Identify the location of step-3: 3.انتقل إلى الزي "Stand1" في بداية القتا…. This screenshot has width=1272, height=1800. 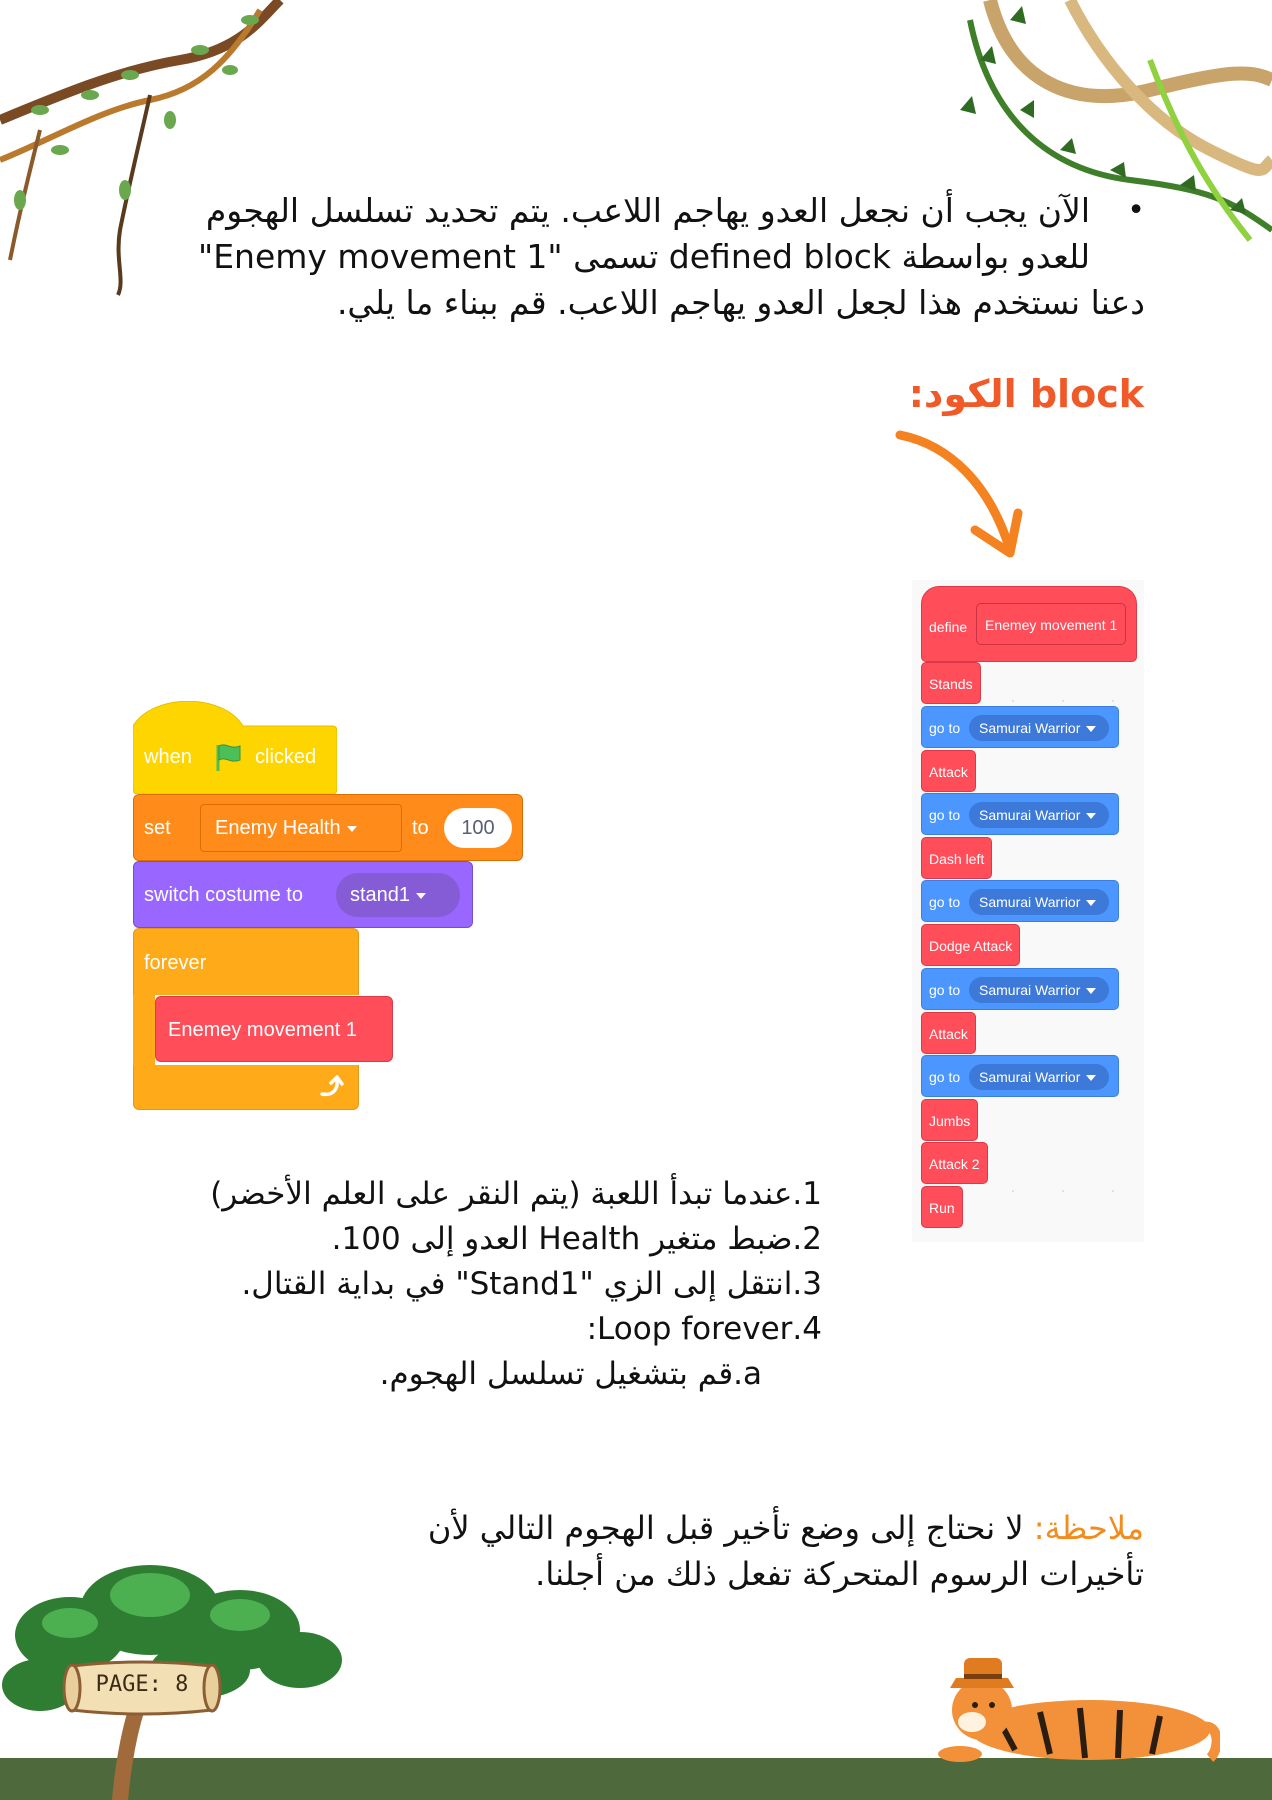
(531, 1284).